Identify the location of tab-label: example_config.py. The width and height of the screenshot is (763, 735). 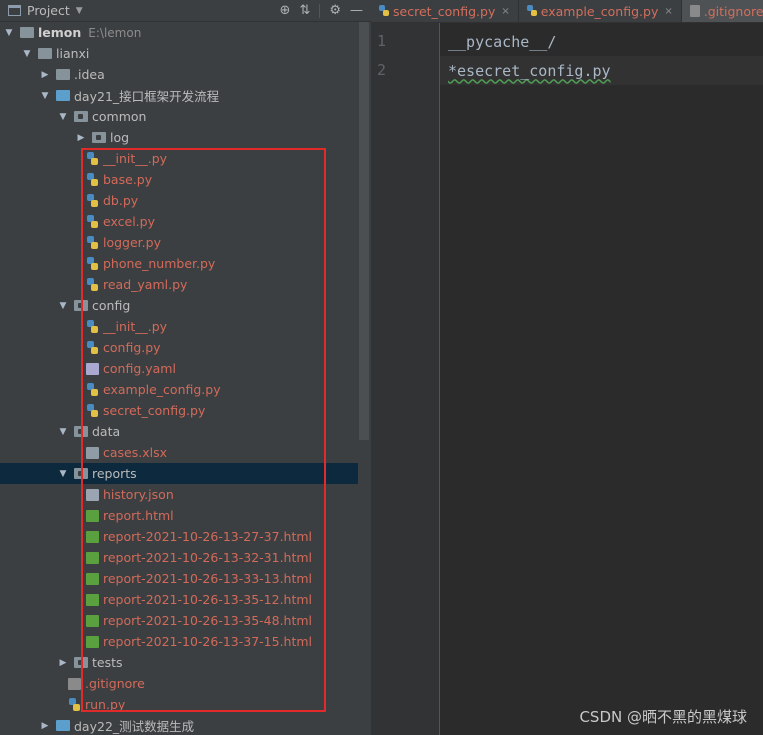
(599, 11).